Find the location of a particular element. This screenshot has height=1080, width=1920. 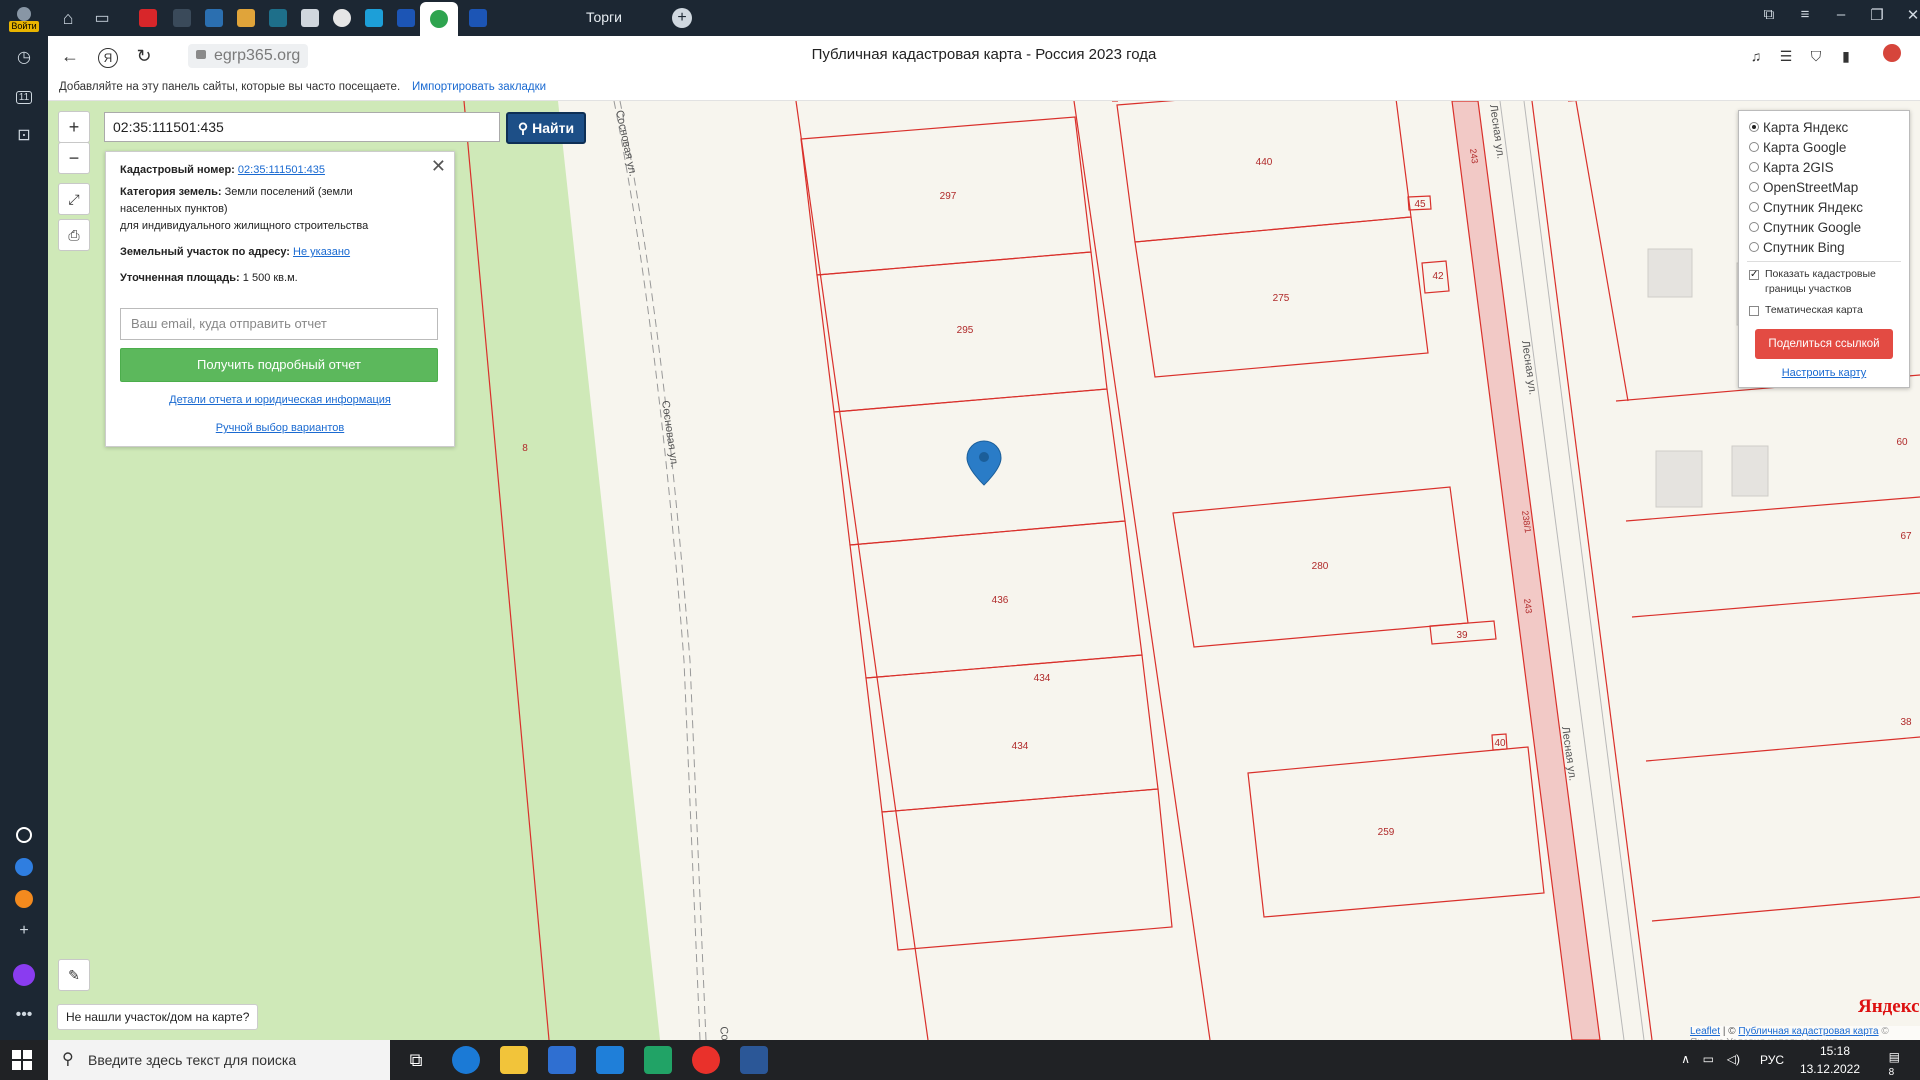

notifications-button: ▤ 8 is located at coordinates (1894, 1064).